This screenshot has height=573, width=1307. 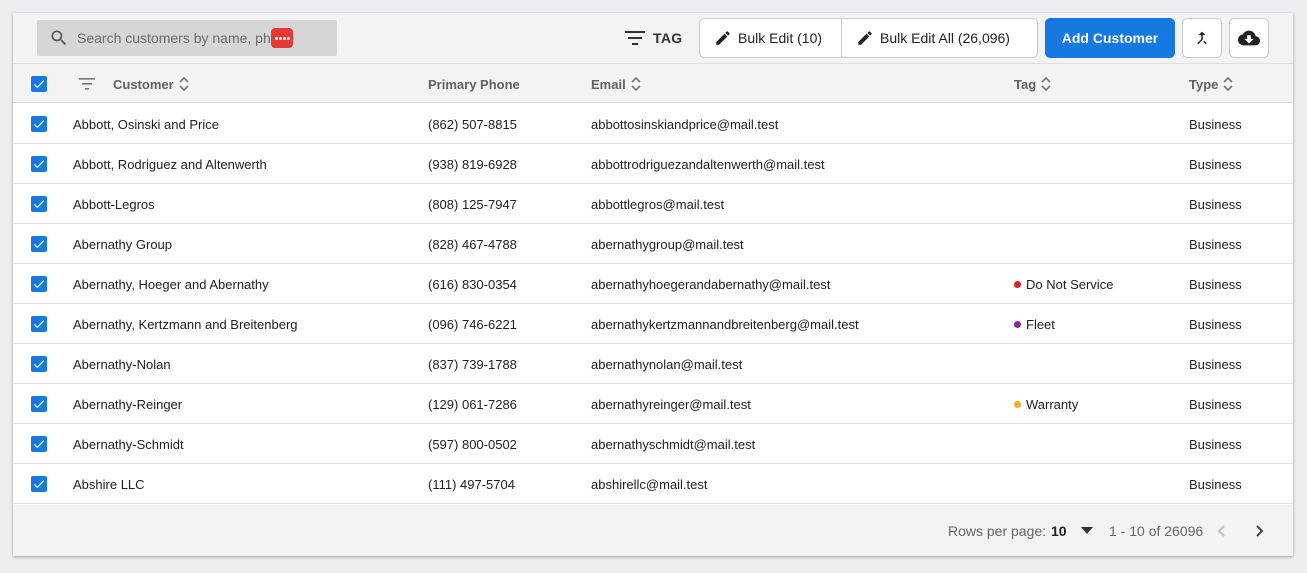 What do you see at coordinates (472, 204) in the screenshot?
I see `cell-phone: (808) 125-7947` at bounding box center [472, 204].